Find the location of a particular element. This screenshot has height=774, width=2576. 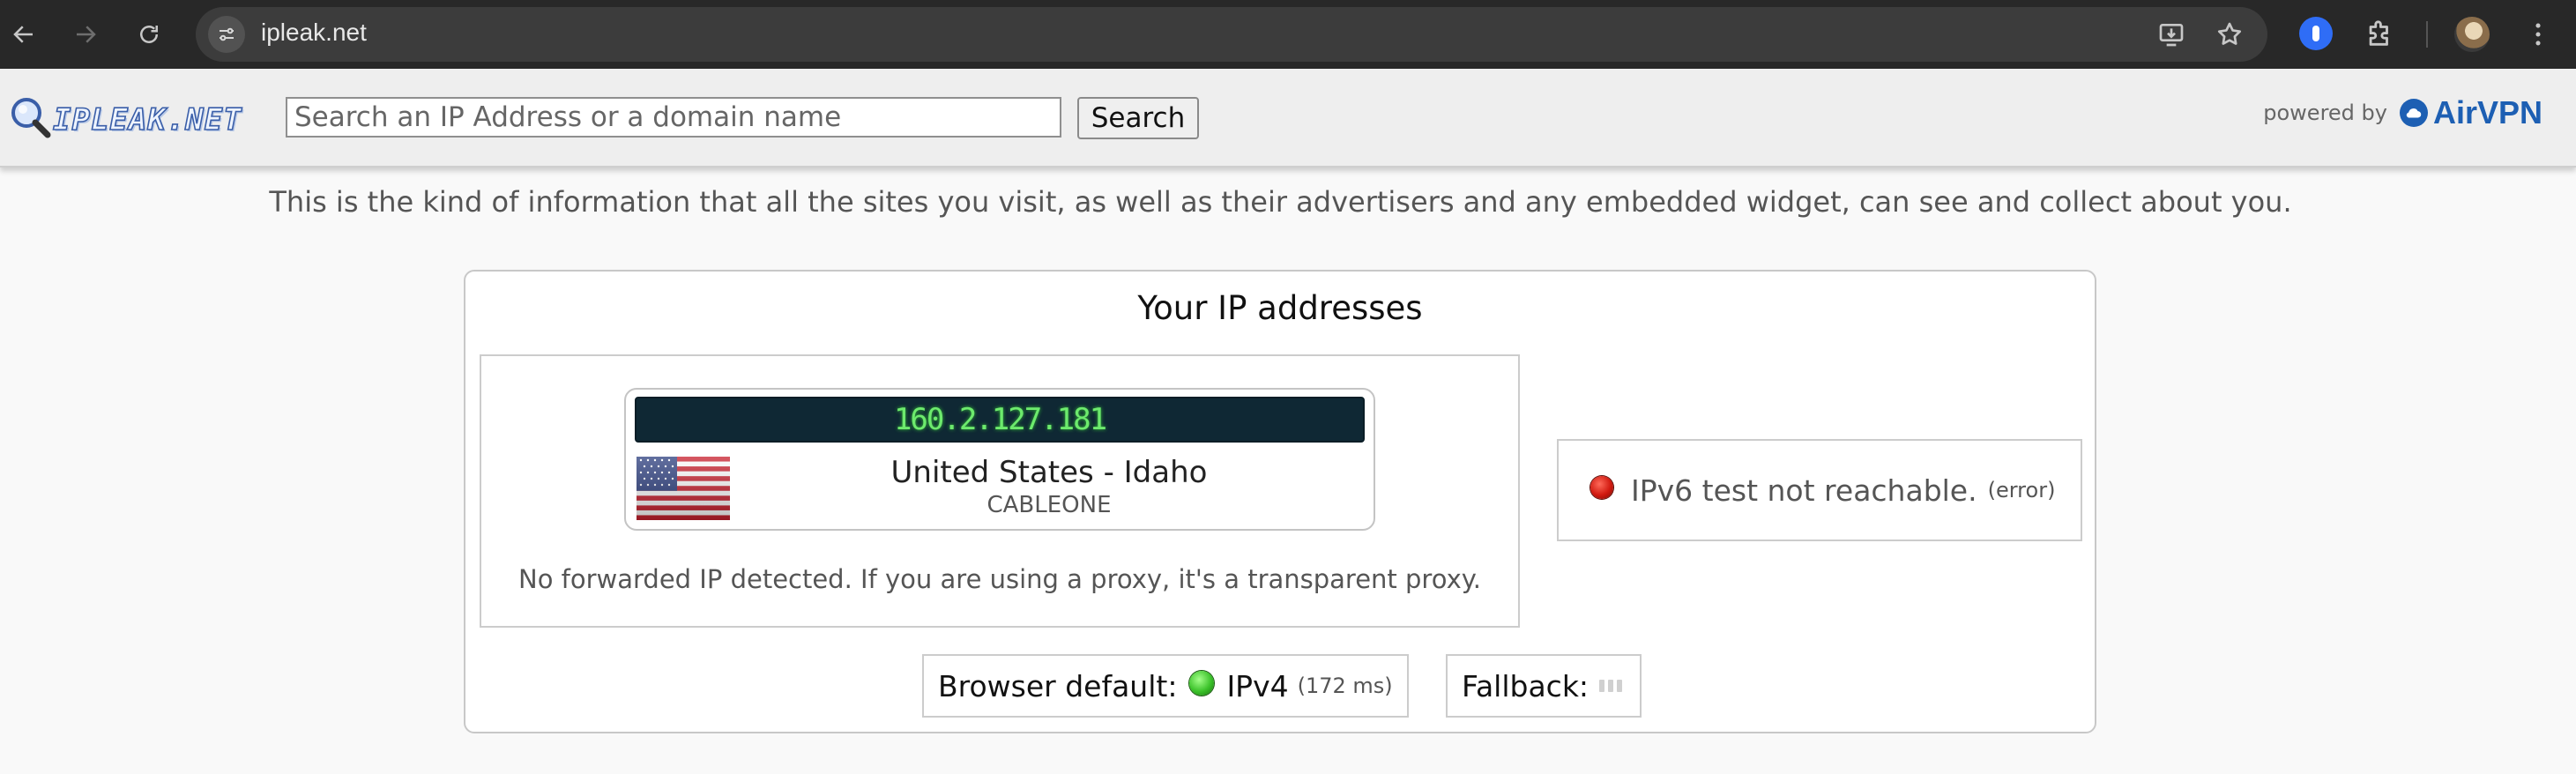

star-icon is located at coordinates (2229, 33).